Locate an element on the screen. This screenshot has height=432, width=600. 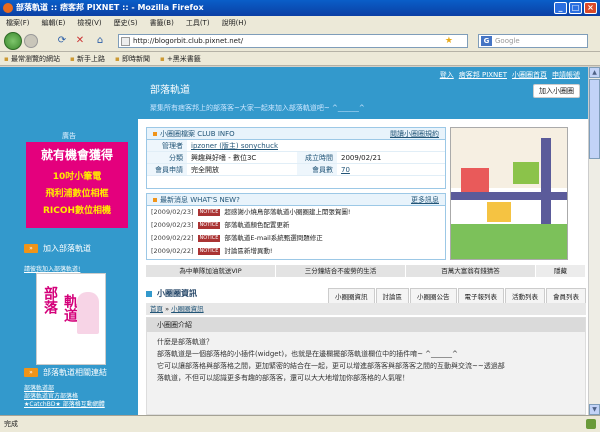
news-item: [2009/02/23] NOTICE 超感謝小燒鳥部落軌道小圈圈建上開張賀圖! is located at coordinates (296, 212).